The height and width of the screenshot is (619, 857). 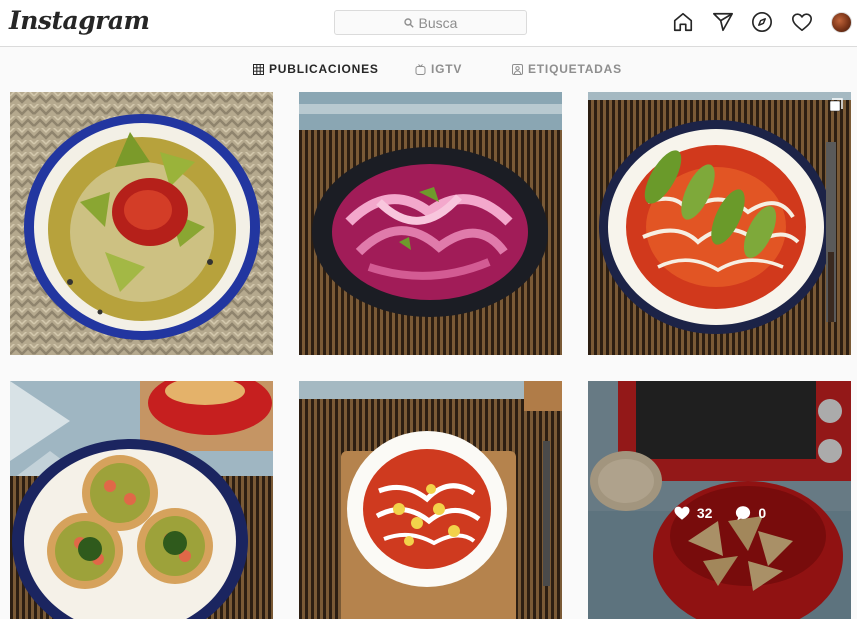 I want to click on igtv-icon, so click(x=420, y=69).